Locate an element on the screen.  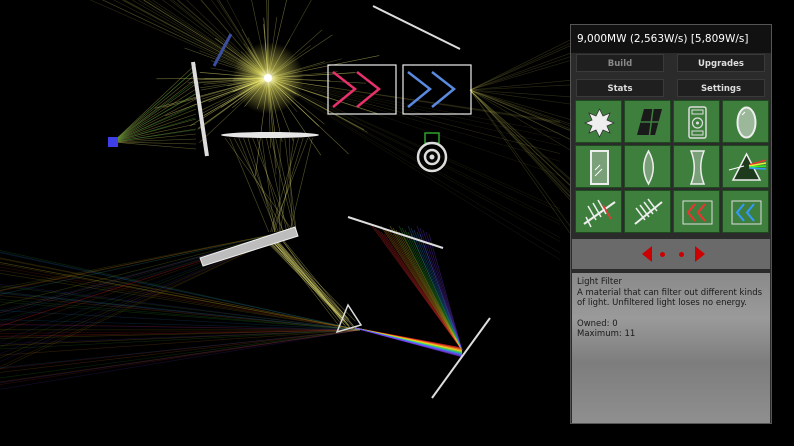
glass-pane-icon is located at coordinates (599, 167).